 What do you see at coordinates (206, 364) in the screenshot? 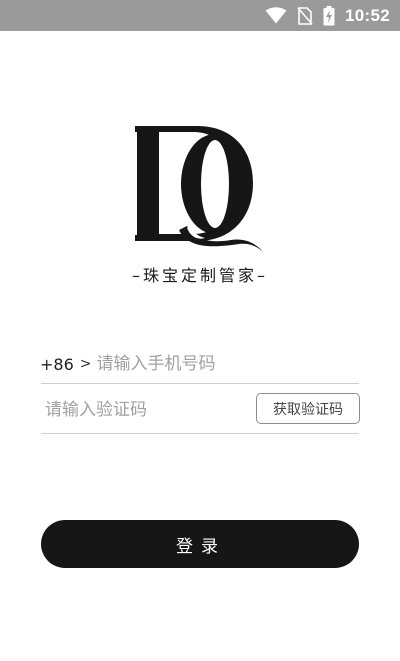
I see `phone-input` at bounding box center [206, 364].